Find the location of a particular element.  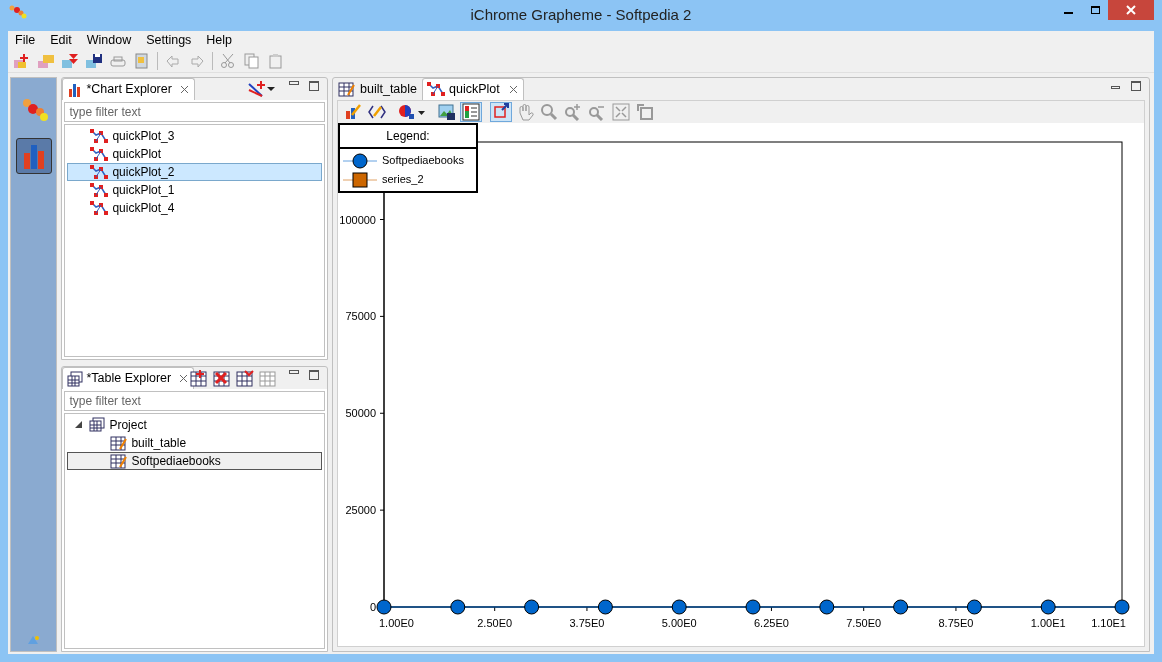

legend-label: Softpediaebooks is located at coordinates (423, 161).